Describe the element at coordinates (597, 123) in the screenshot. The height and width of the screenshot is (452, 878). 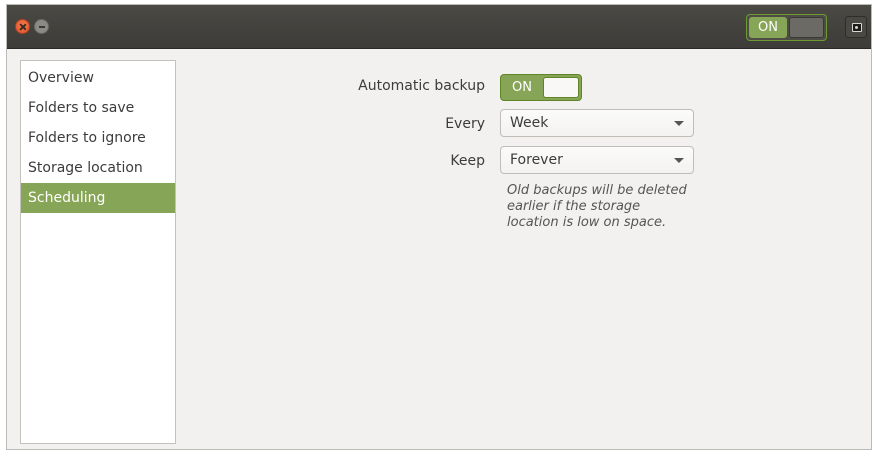
I see `every-dropdown: Week` at that location.